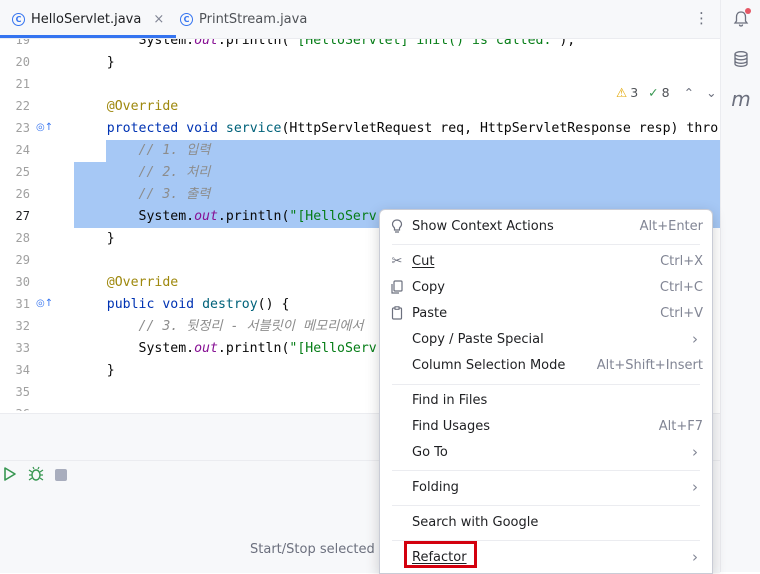 The image size is (760, 574). Describe the element at coordinates (741, 99) in the screenshot. I see `maven-icon: m` at that location.